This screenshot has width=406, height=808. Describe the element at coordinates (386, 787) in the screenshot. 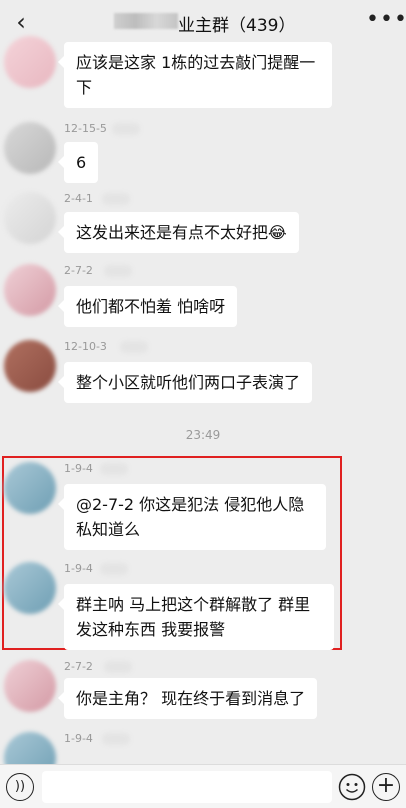

I see `plus-icon: +` at that location.